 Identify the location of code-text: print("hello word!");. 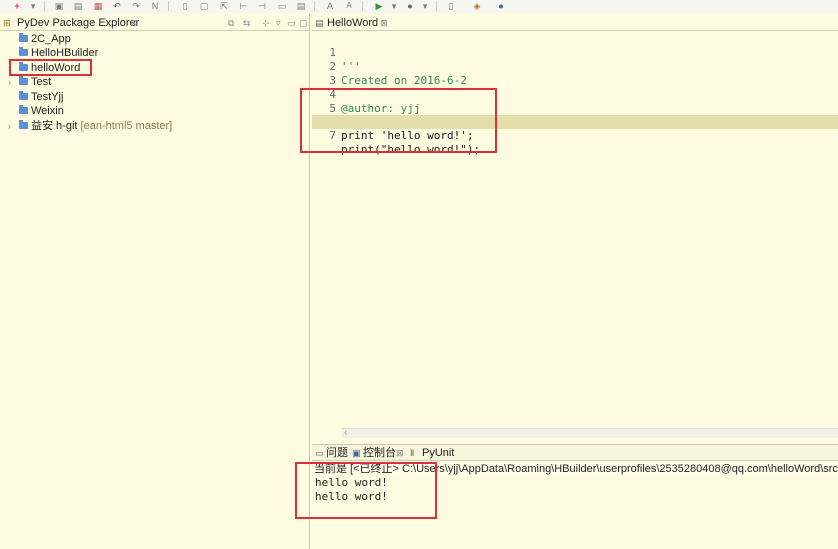
(411, 149).